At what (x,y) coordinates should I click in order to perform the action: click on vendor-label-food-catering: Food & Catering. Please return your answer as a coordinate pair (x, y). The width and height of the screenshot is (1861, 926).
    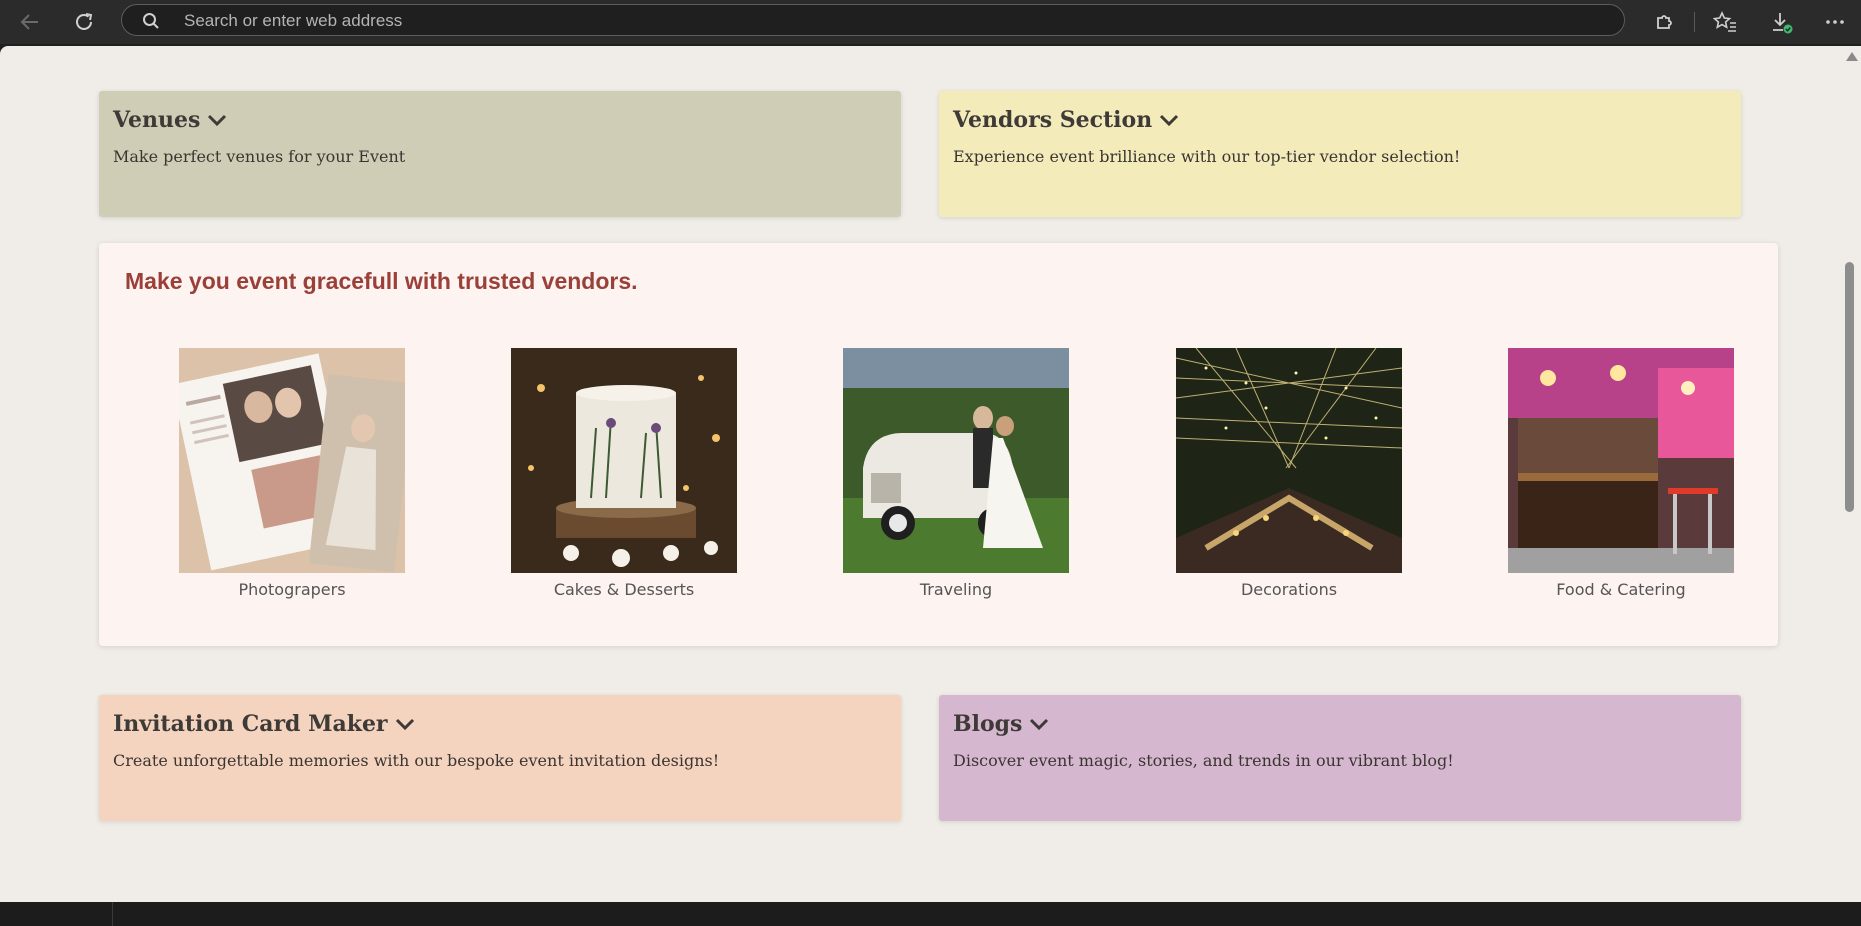
    Looking at the image, I should click on (1621, 589).